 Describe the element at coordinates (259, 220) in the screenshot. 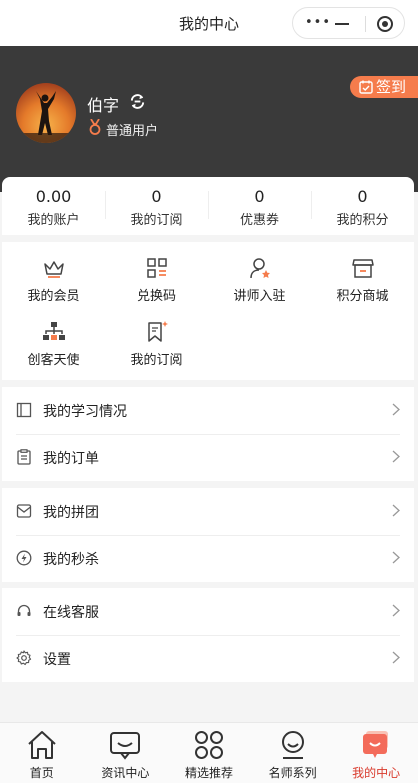

I see `stat-label: 优惠券` at that location.